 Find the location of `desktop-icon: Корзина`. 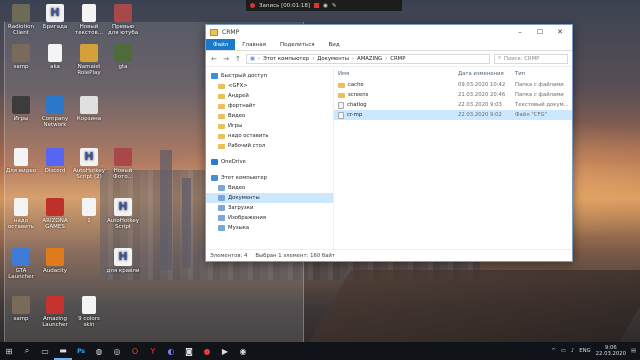

desktop-icon: Корзина is located at coordinates (89, 109).